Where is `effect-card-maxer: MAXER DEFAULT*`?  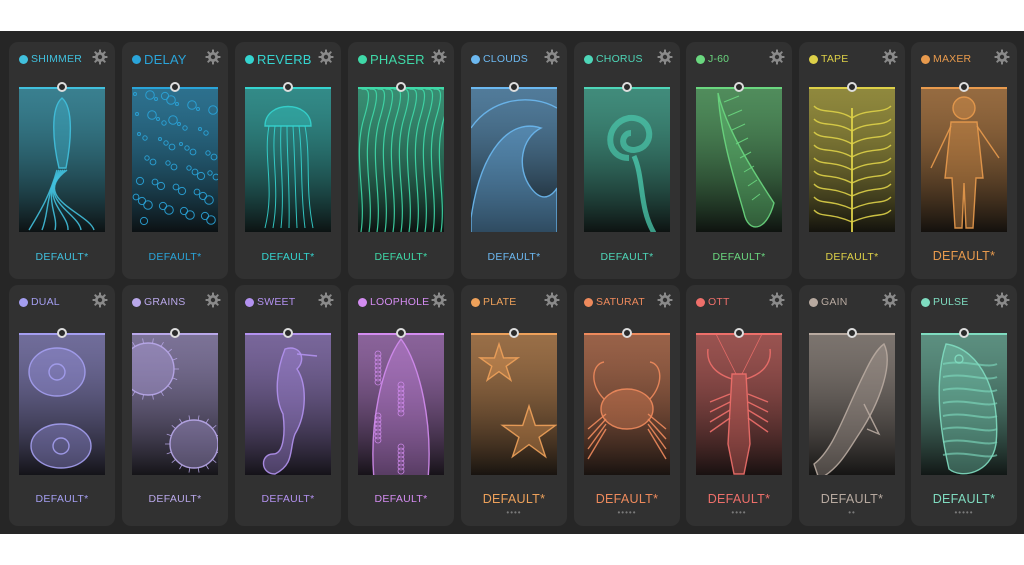
effect-card-maxer: MAXER DEFAULT* is located at coordinates (964, 160).